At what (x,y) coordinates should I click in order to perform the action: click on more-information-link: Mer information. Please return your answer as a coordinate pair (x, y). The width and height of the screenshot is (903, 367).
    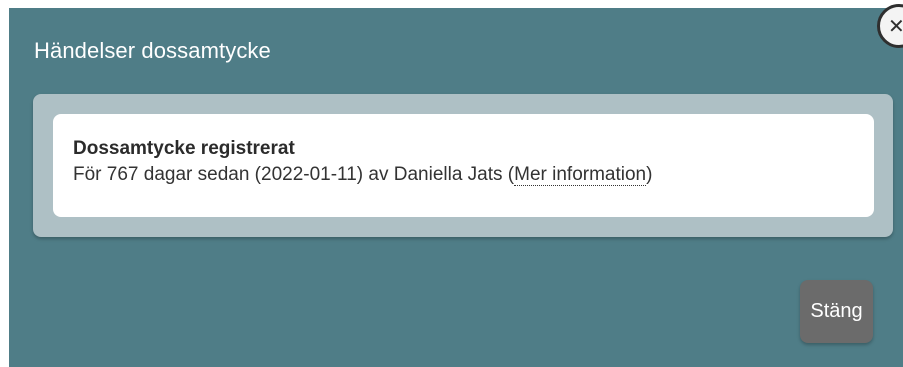
    Looking at the image, I should click on (580, 175).